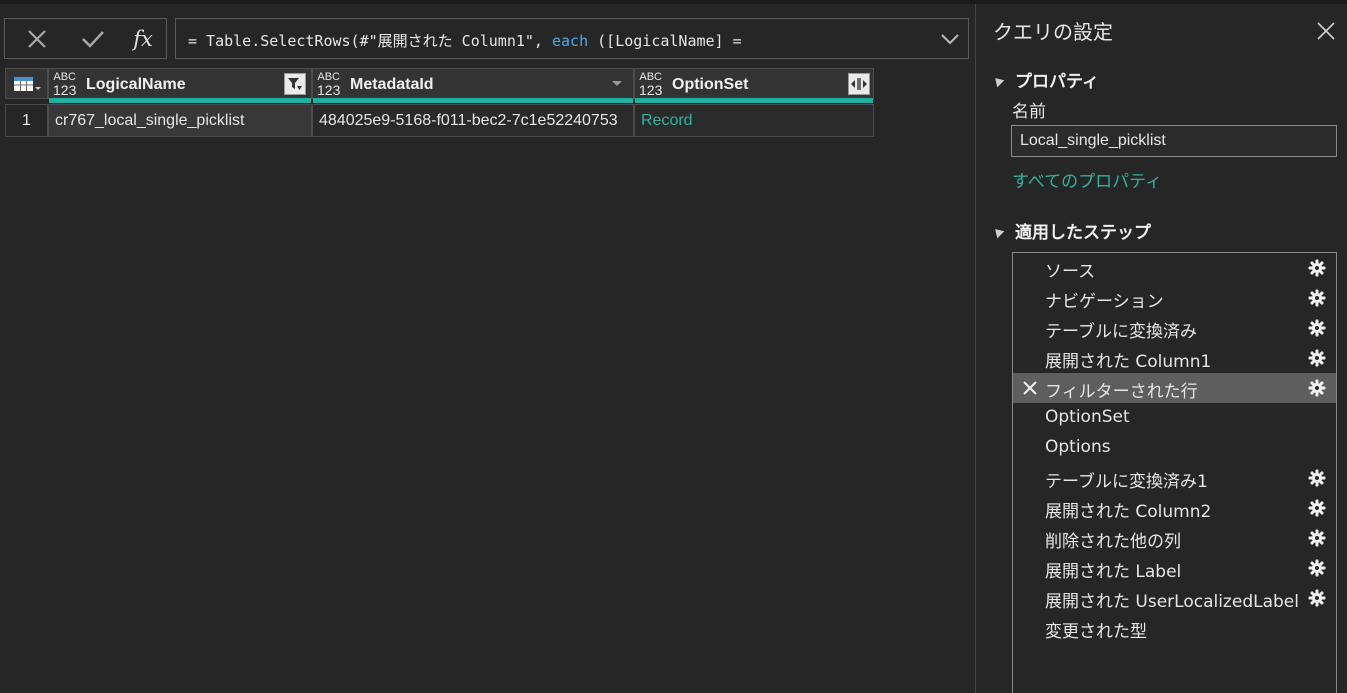 Image resolution: width=1347 pixels, height=693 pixels. I want to click on applied-step: 削除された他の列, so click(1174, 538).